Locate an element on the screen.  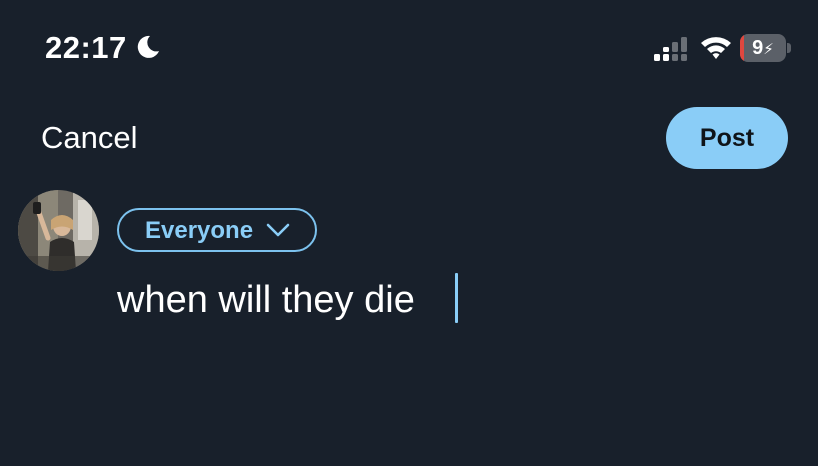
avatar-photo is located at coordinates (58, 230).